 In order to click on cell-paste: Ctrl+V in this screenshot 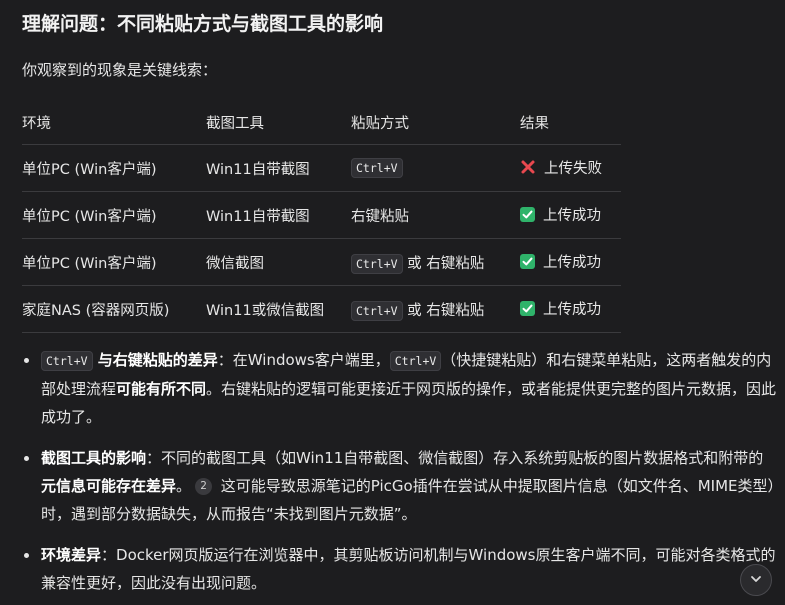, I will do `click(435, 168)`.